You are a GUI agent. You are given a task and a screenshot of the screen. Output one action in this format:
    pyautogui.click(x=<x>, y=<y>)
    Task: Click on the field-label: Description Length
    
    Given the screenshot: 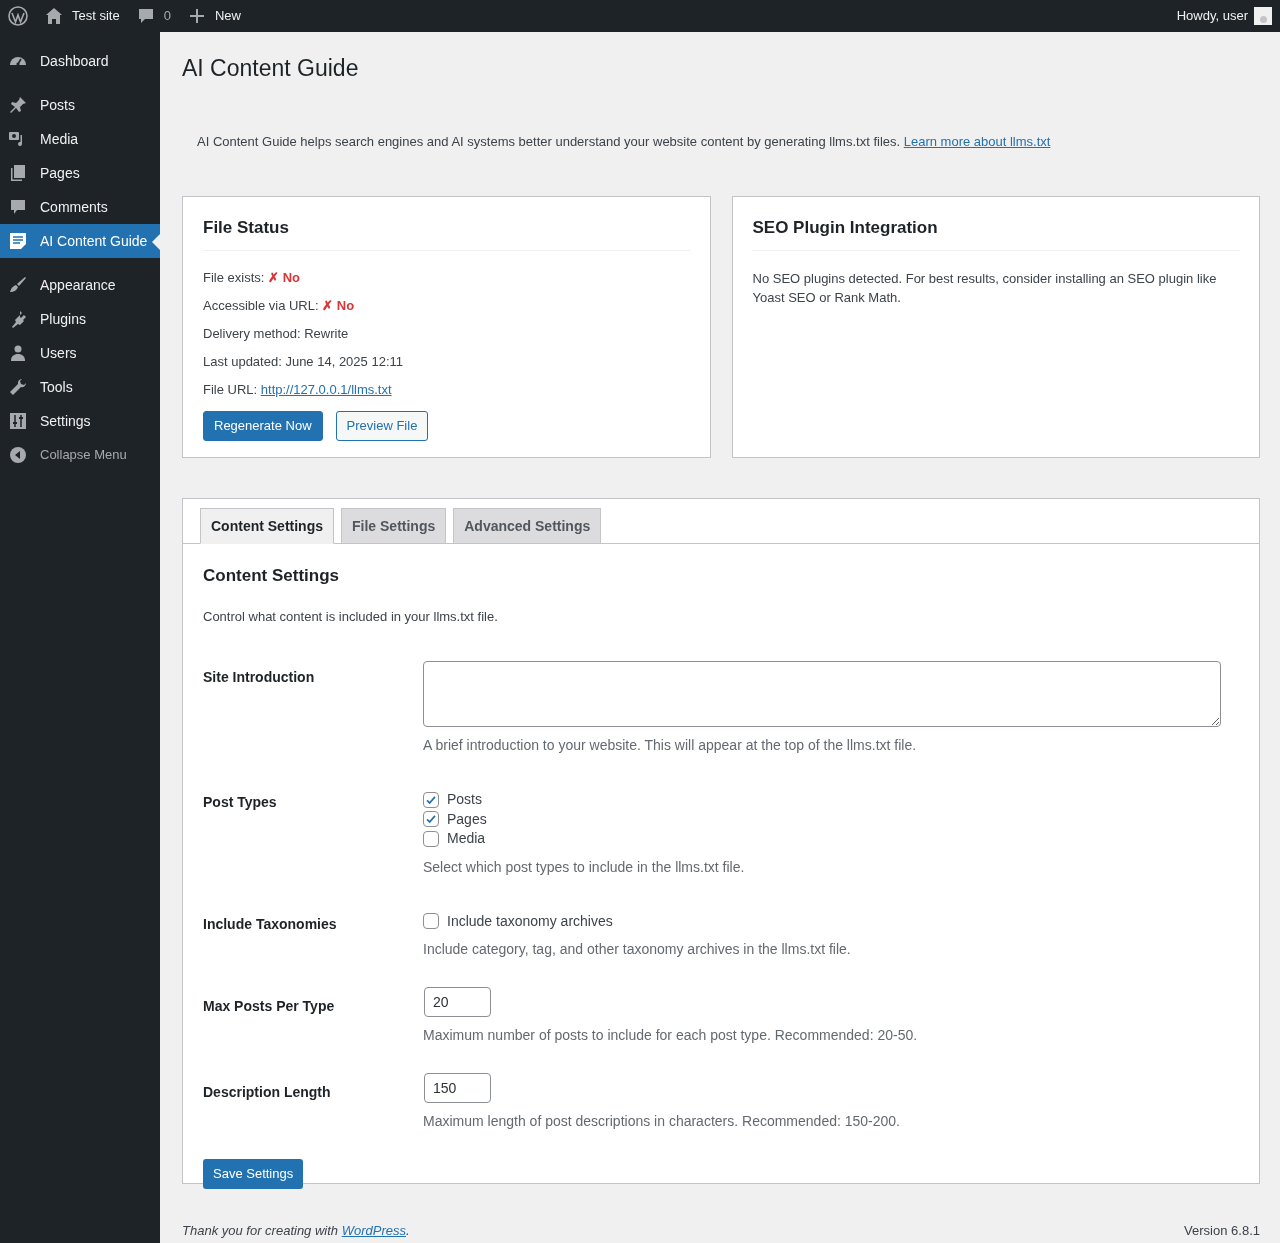 What is the action you would take?
    pyautogui.click(x=267, y=1092)
    